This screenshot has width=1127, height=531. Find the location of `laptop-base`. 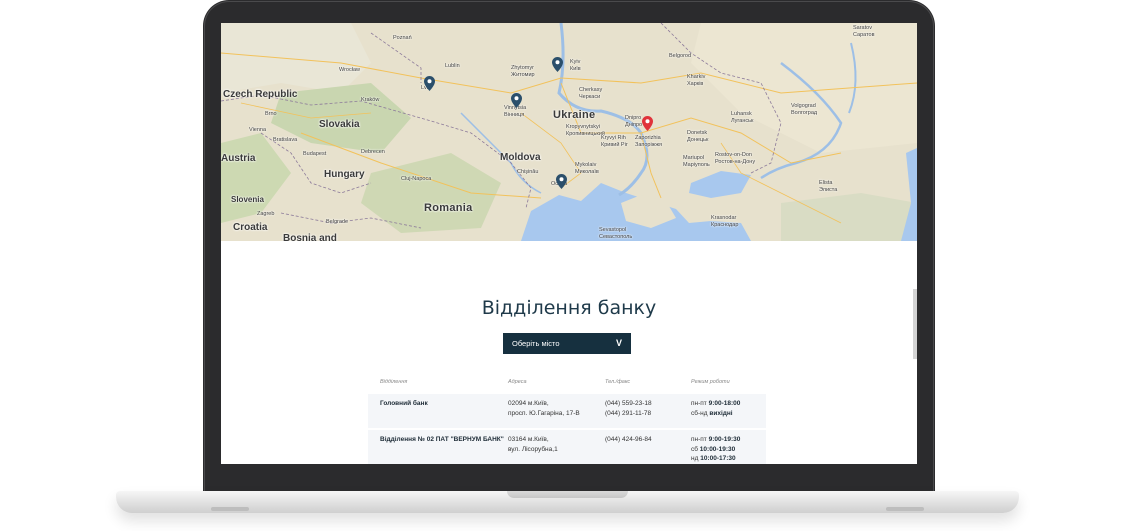

laptop-base is located at coordinates (567, 502).